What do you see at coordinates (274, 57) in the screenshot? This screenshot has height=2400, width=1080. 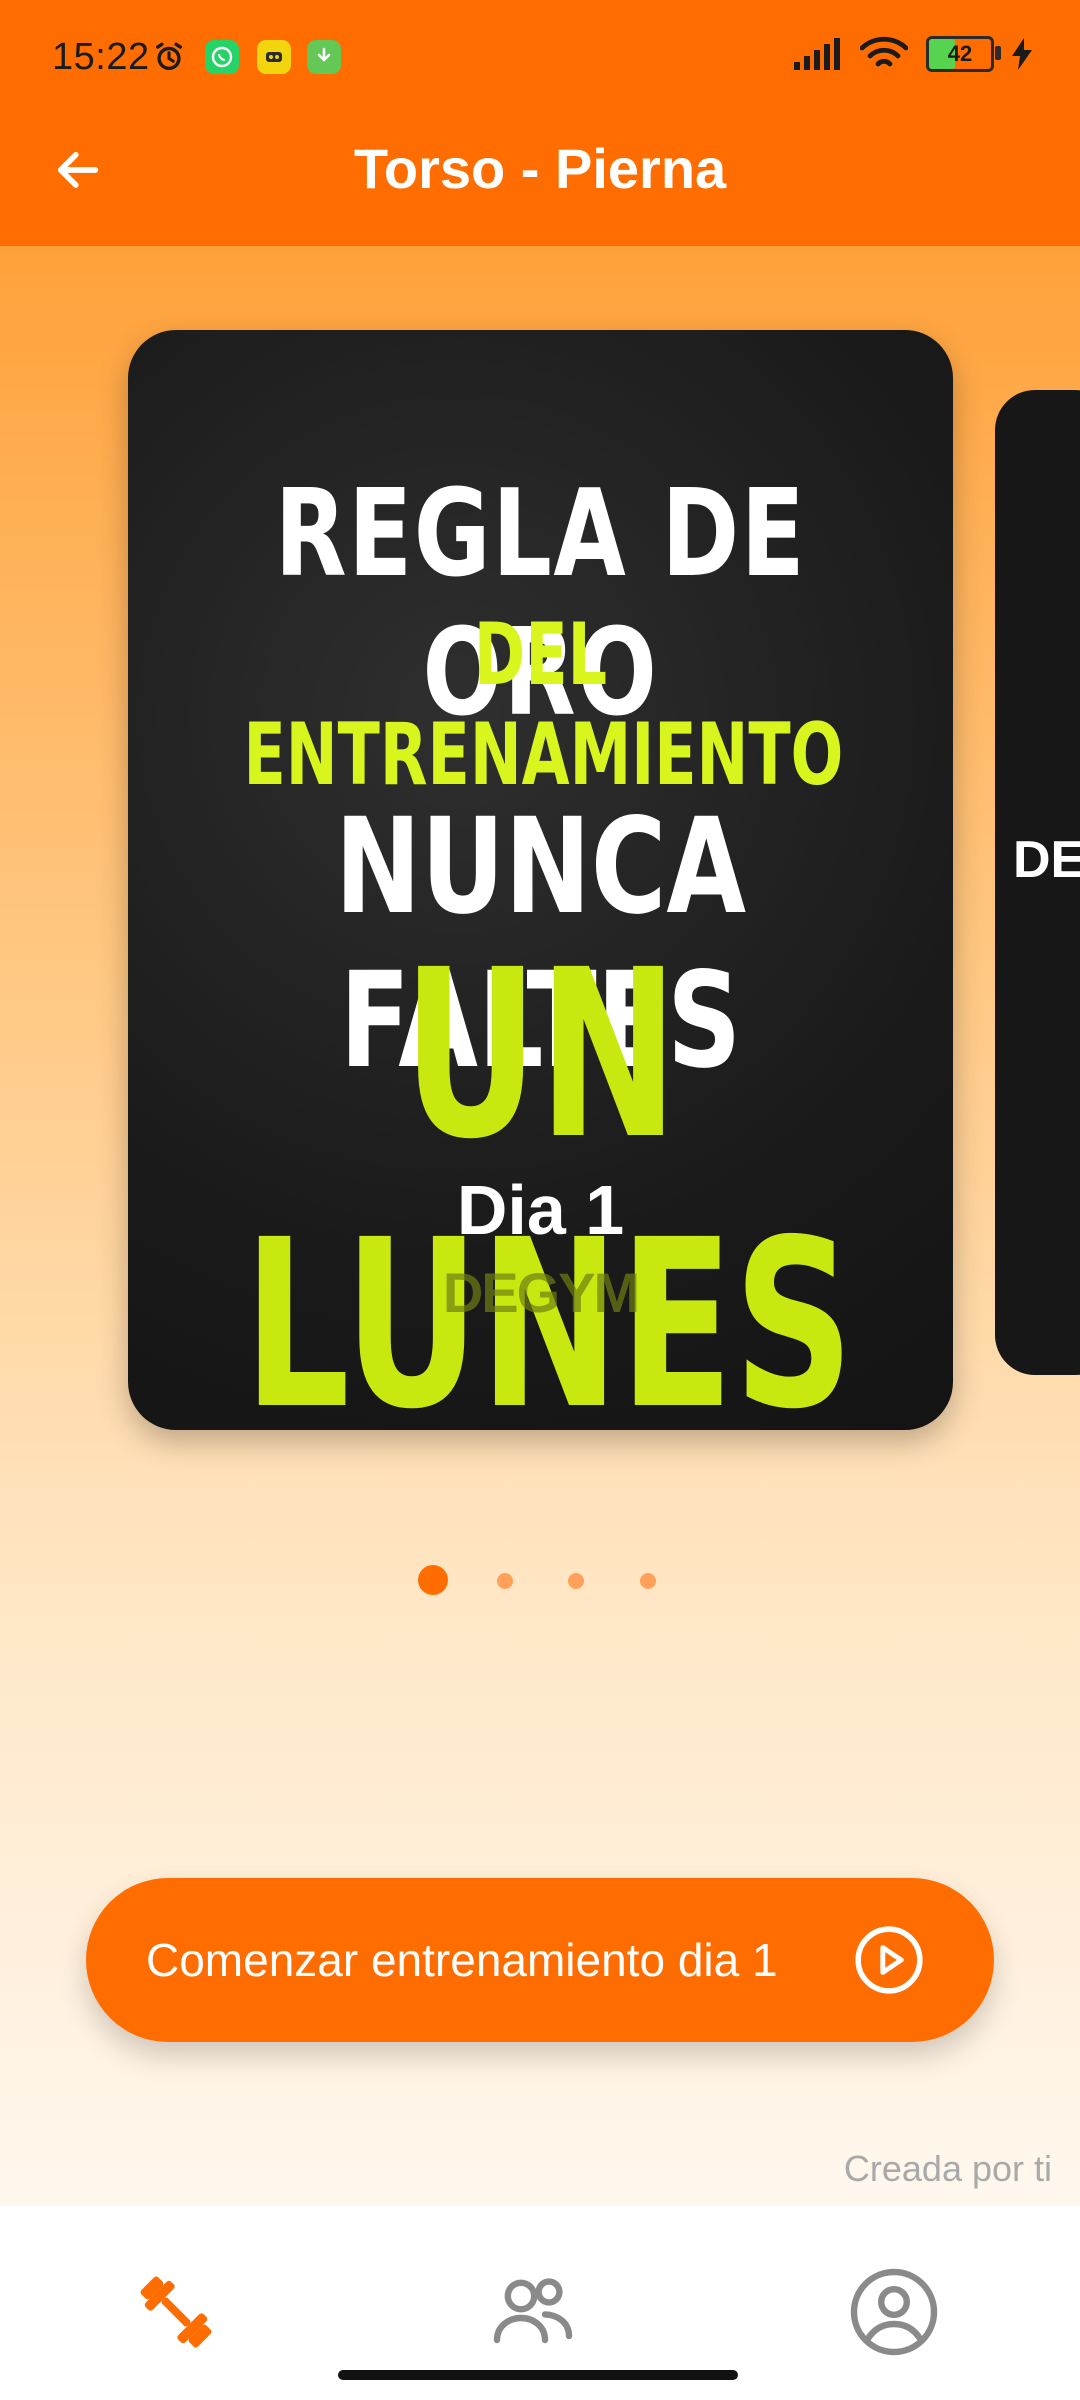 I see `app-icon` at bounding box center [274, 57].